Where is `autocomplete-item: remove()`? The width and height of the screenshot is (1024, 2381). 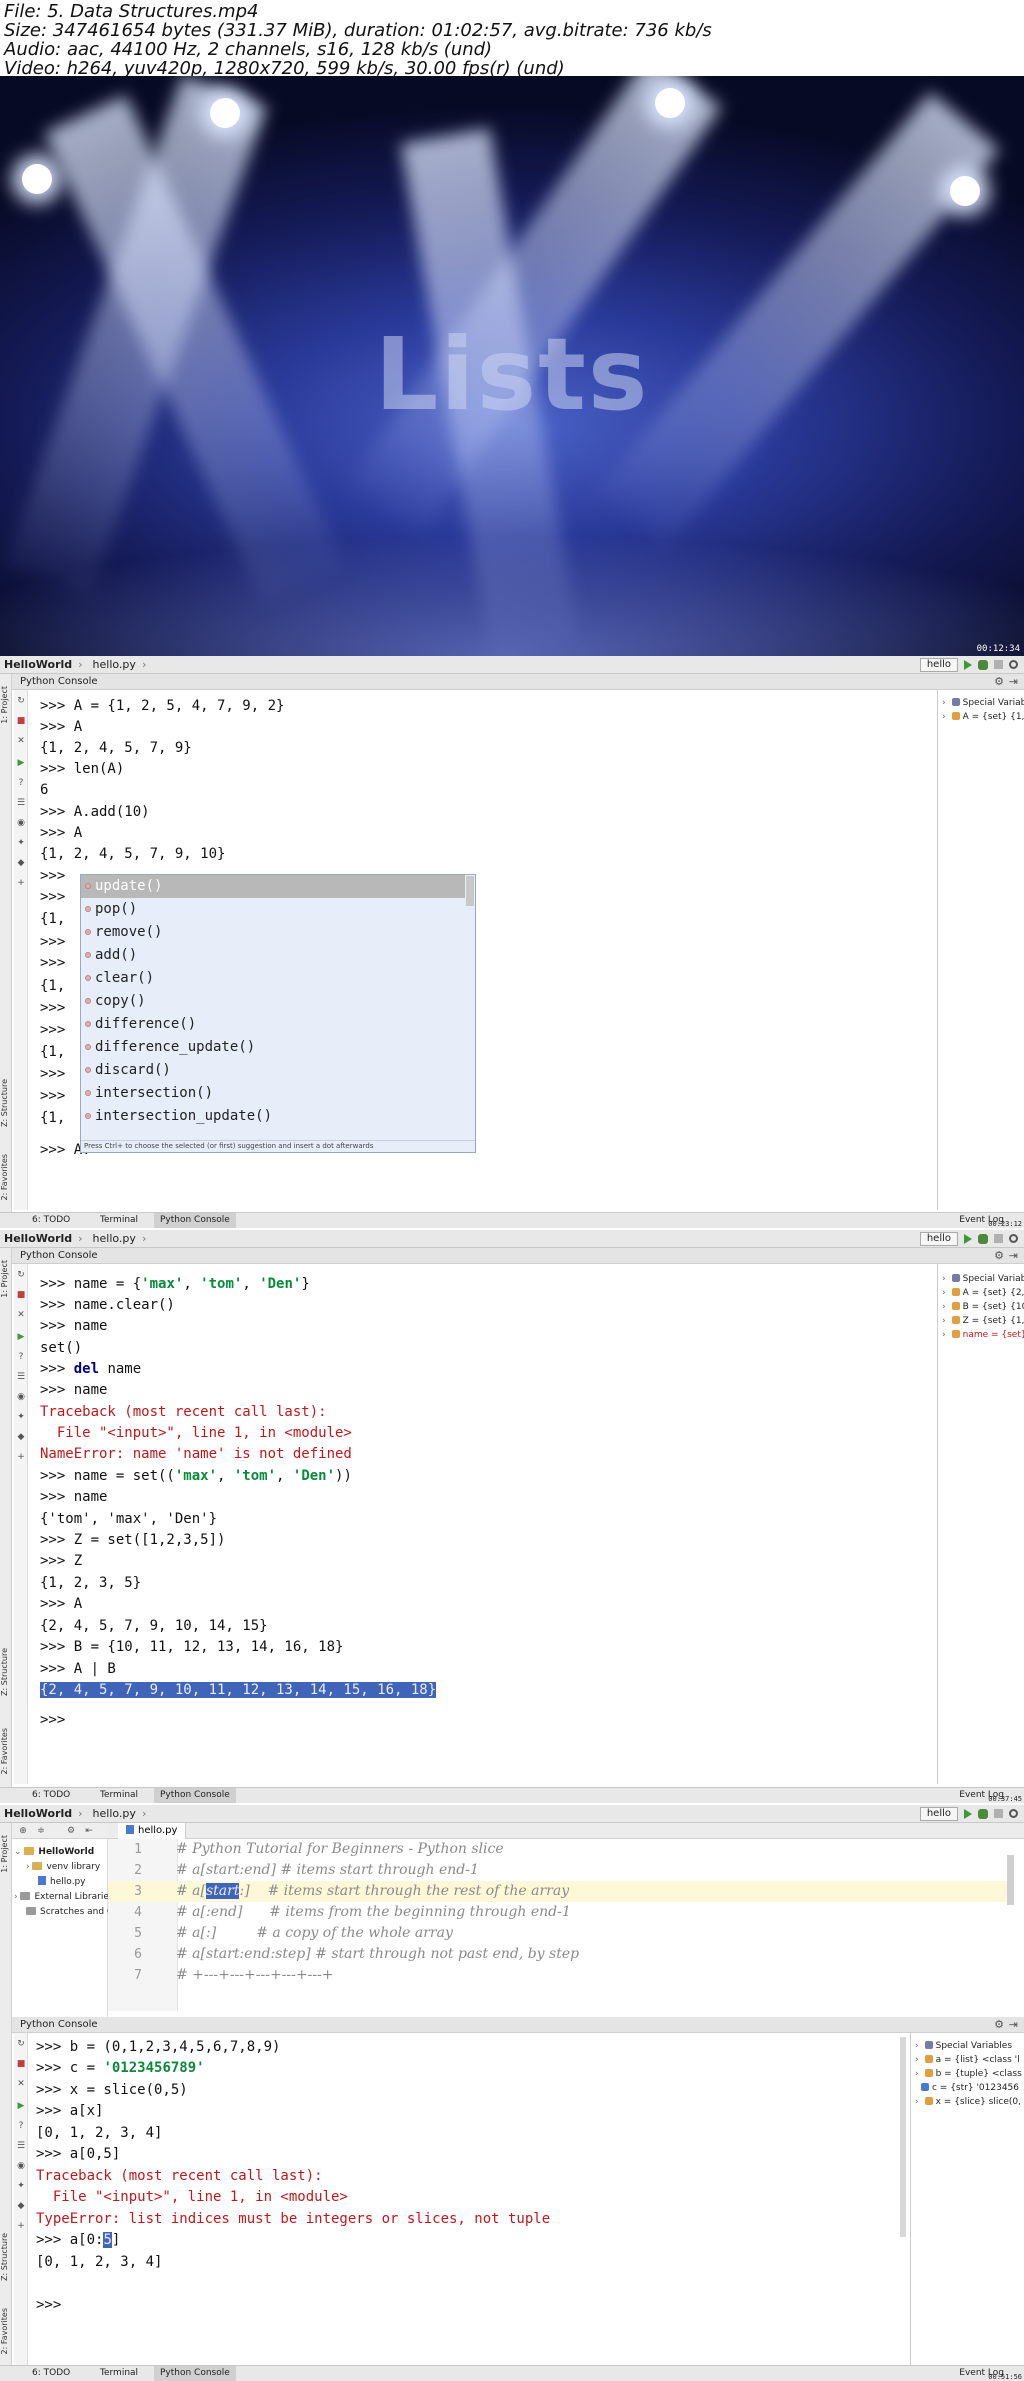
autocomplete-item: remove() is located at coordinates (273, 932).